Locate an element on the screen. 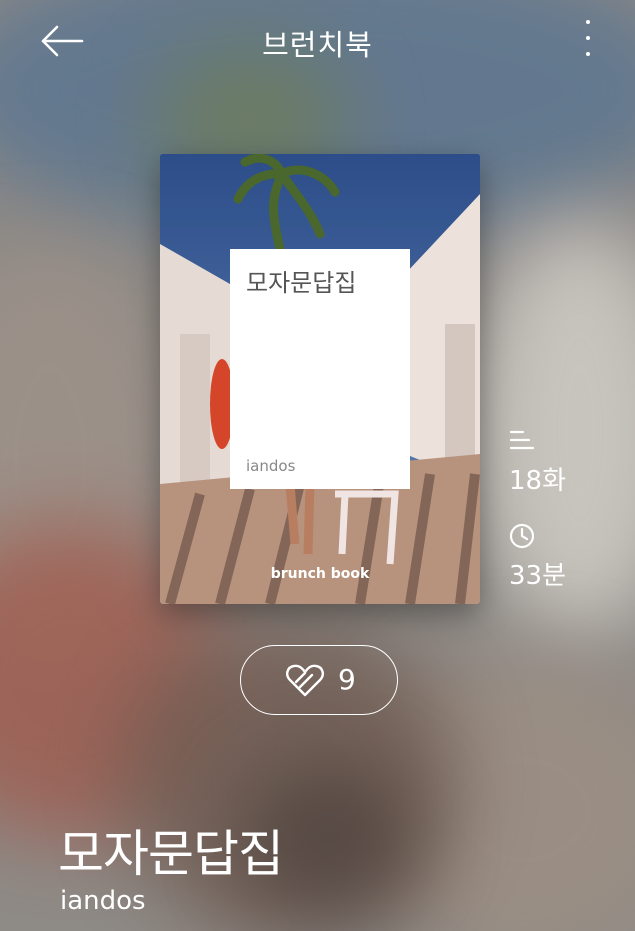 The height and width of the screenshot is (931, 635). clock-icon is located at coordinates (522, 536).